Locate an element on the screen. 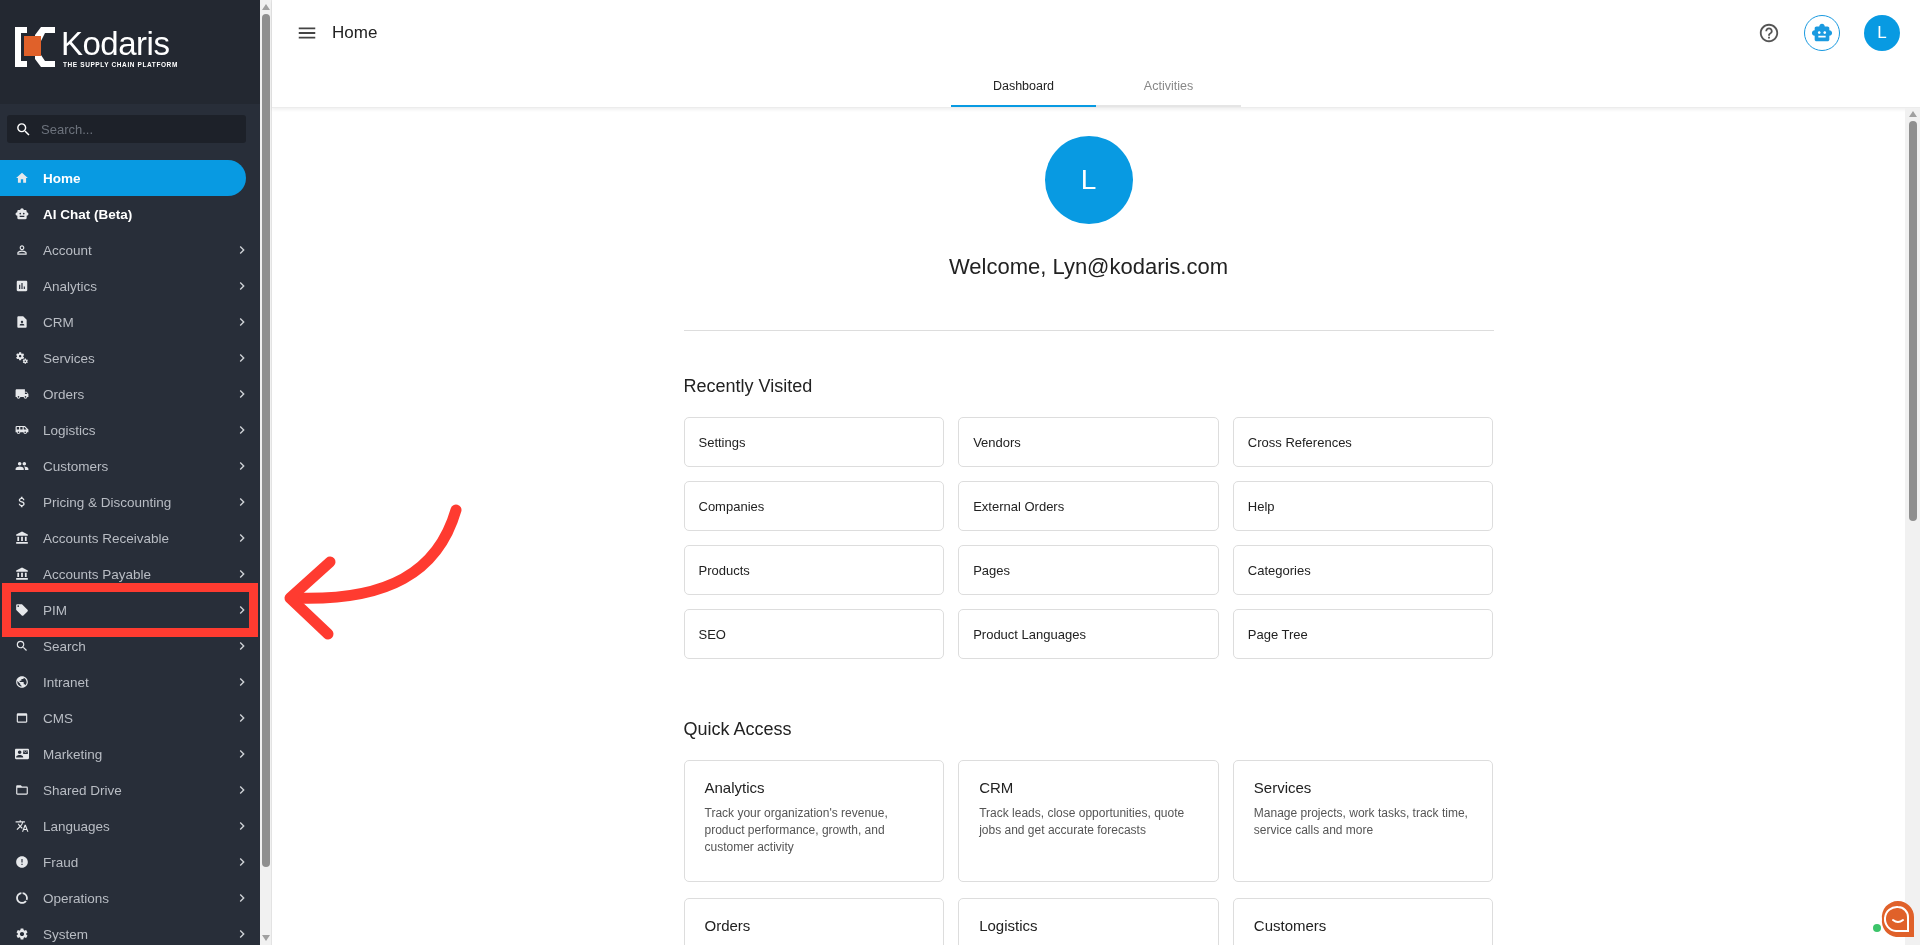 This screenshot has height=945, width=1920. van-icon is located at coordinates (22, 430).